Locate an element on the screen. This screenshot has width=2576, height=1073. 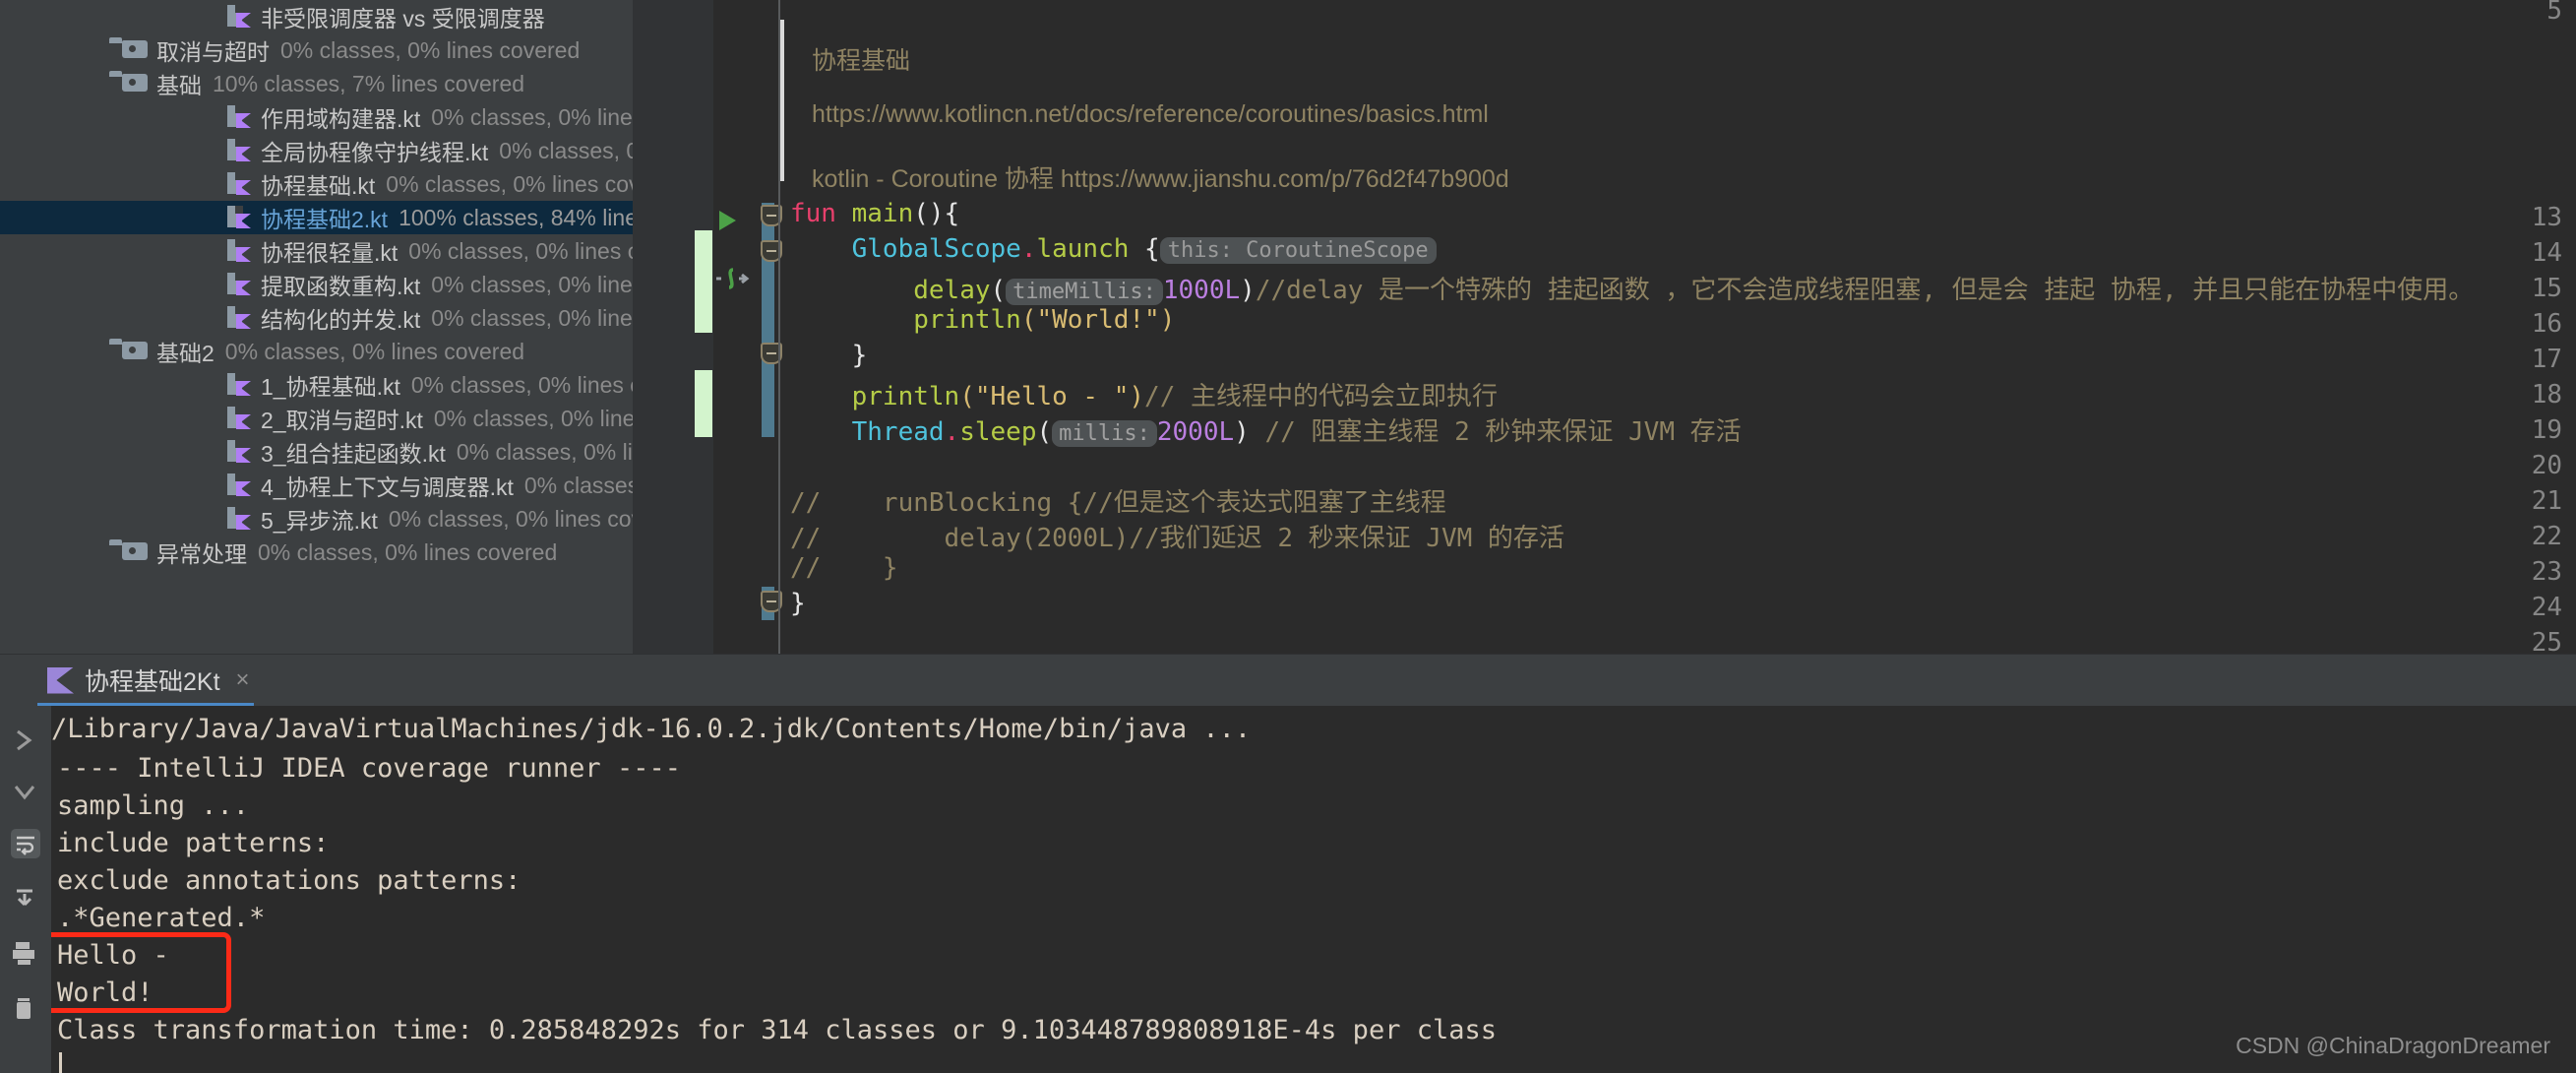
string-hello: ("Hello - ") is located at coordinates (1052, 396).